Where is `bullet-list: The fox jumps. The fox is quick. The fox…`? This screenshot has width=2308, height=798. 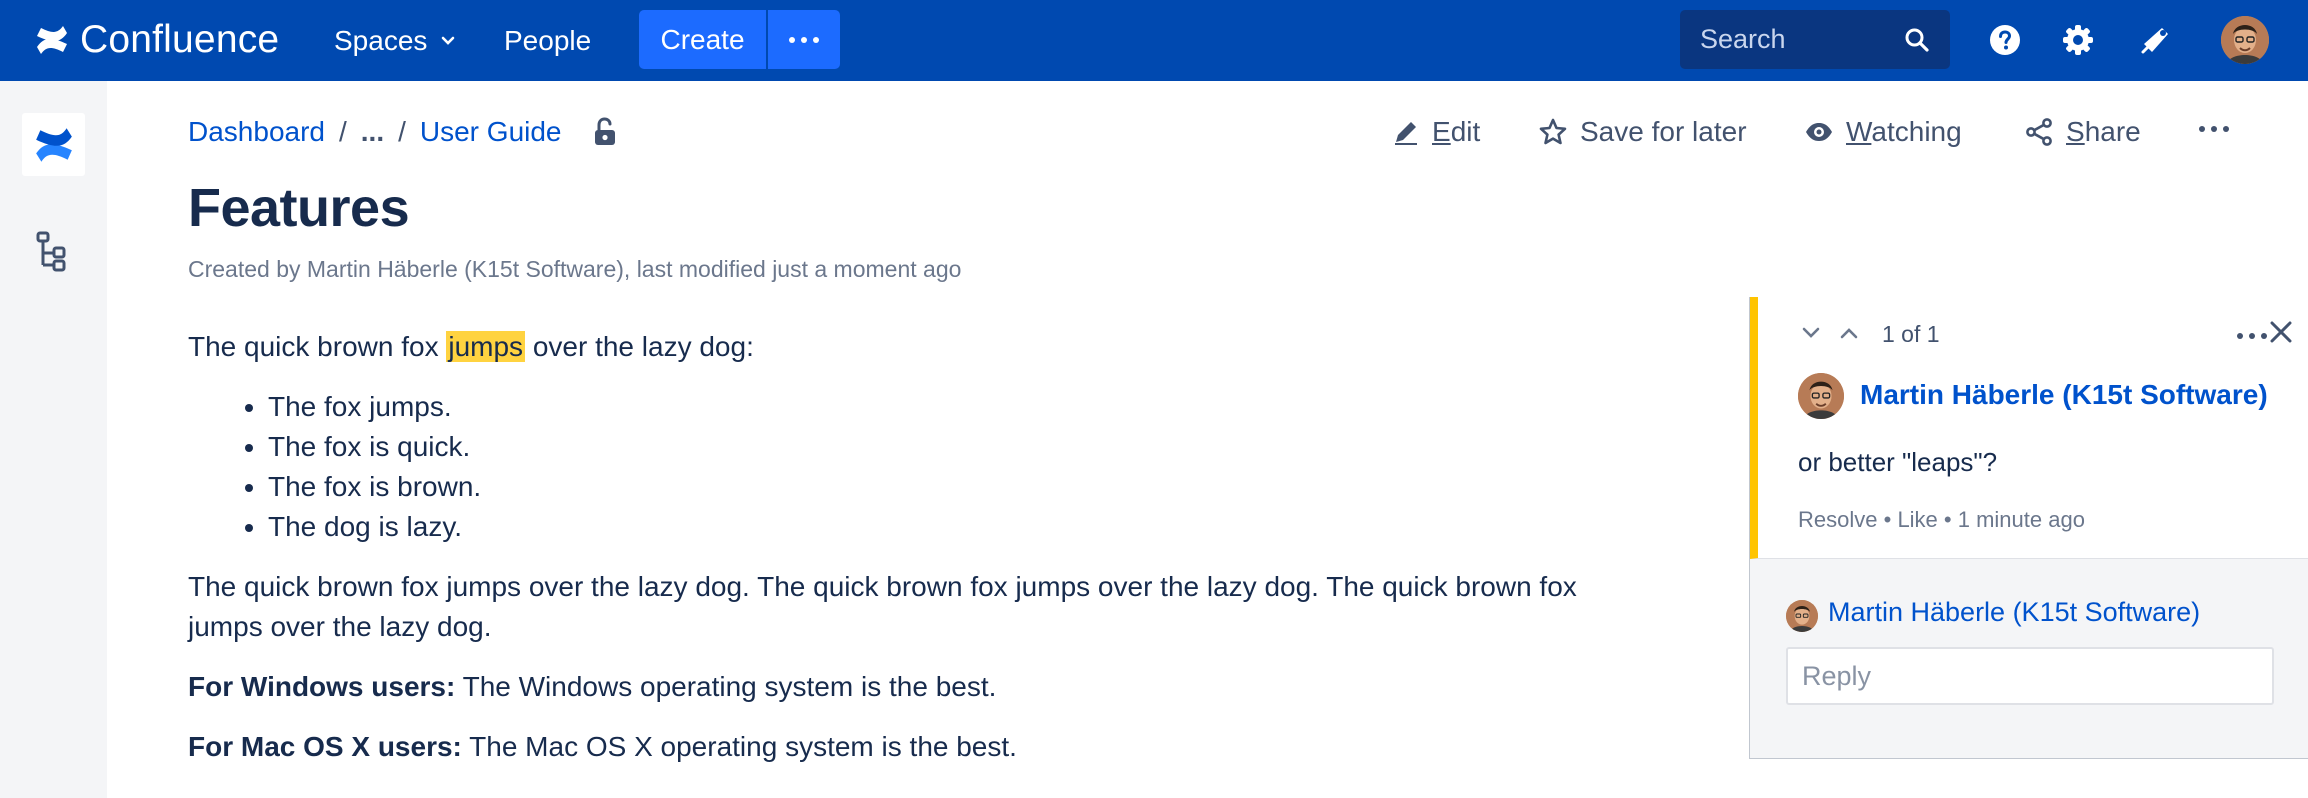 bullet-list: The fox jumps. The fox is quick. The fox… is located at coordinates (958, 467).